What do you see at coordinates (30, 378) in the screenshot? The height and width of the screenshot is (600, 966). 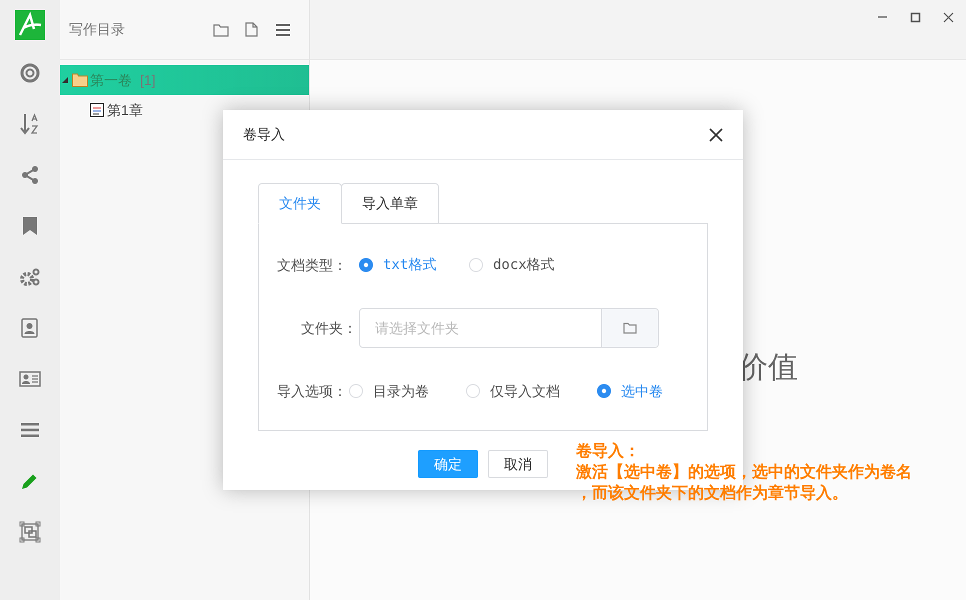 I see `id-card-icon` at bounding box center [30, 378].